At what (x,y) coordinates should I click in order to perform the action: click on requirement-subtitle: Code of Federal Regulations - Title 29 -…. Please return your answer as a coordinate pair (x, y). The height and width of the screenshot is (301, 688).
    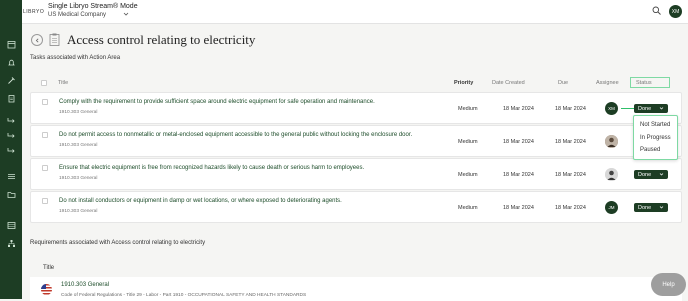
    Looking at the image, I should click on (184, 295).